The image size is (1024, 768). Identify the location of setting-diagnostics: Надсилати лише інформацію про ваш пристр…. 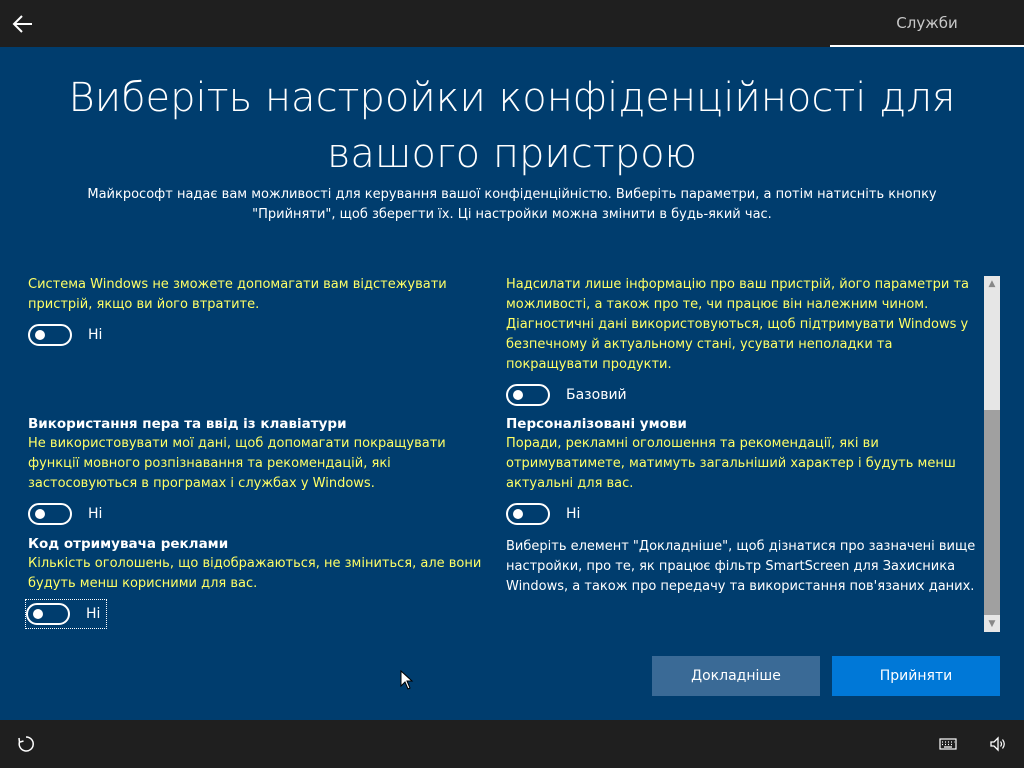
(741, 341).